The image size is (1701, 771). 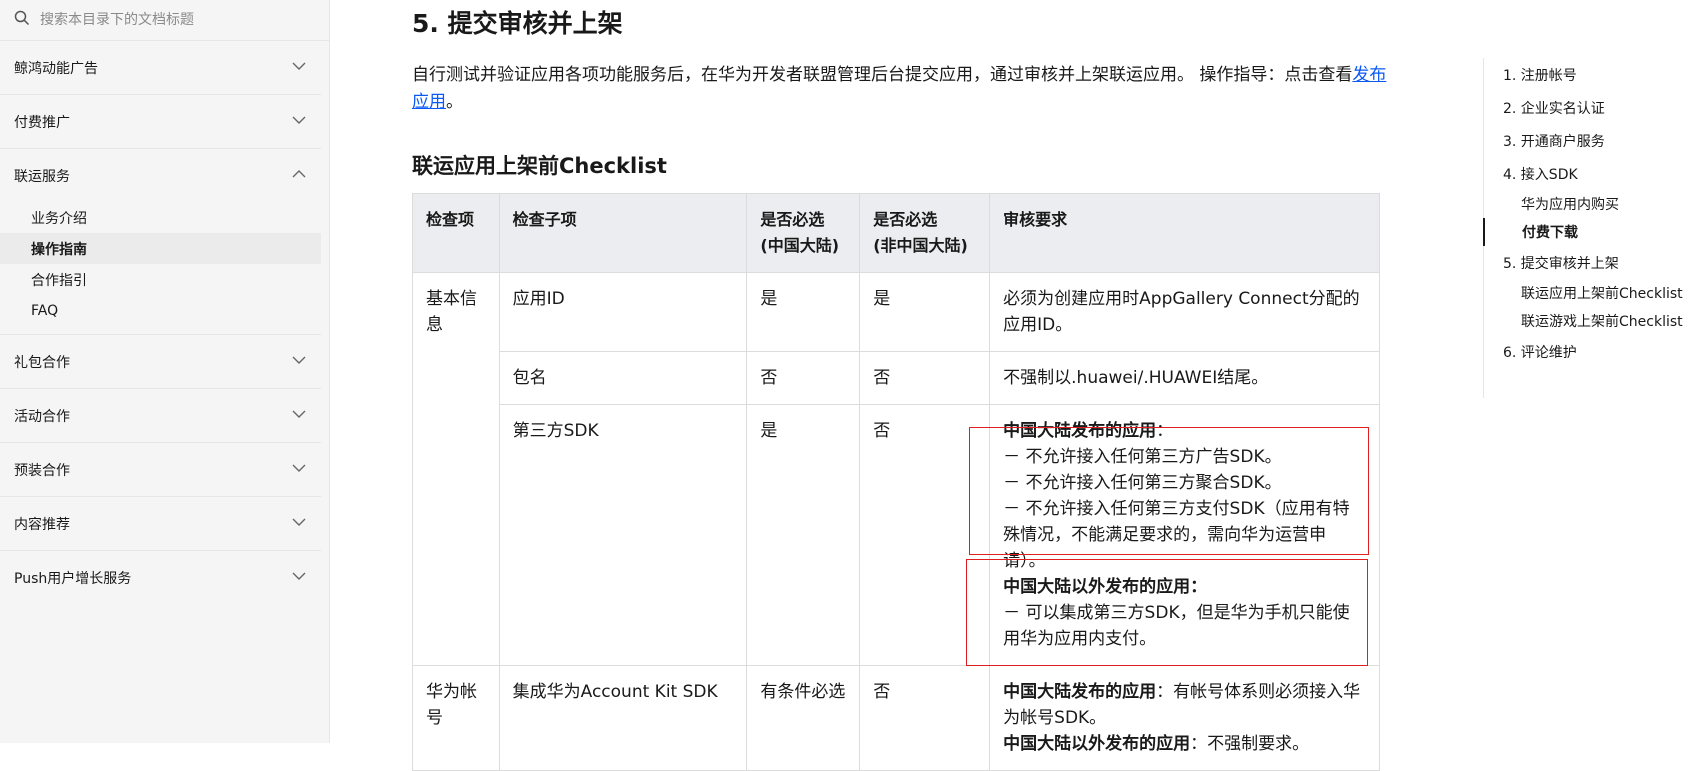 What do you see at coordinates (454, 102) in the screenshot?
I see `intro-end: 。` at bounding box center [454, 102].